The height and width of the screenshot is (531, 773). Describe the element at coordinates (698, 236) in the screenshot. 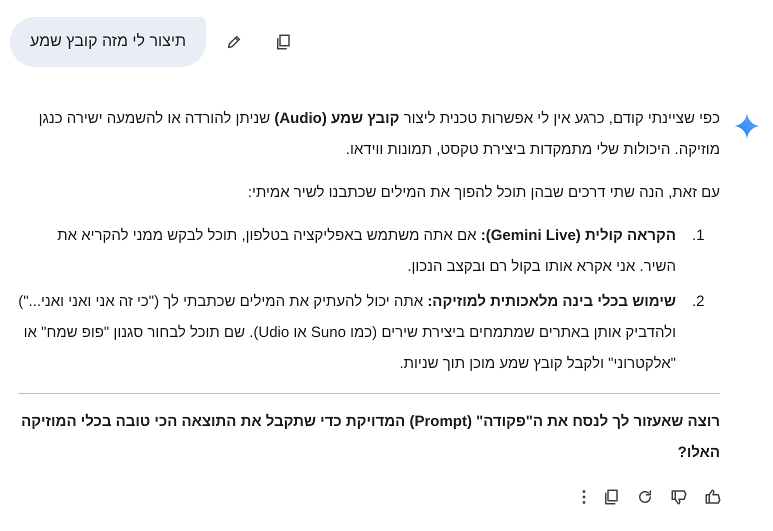

I see `list-number: 1.` at that location.